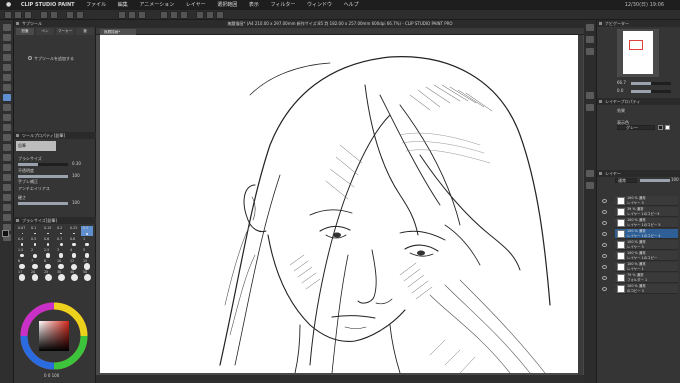 The image size is (680, 383). I want to click on menu-app-name: CLIP STUDIO PAINT, so click(48, 5).